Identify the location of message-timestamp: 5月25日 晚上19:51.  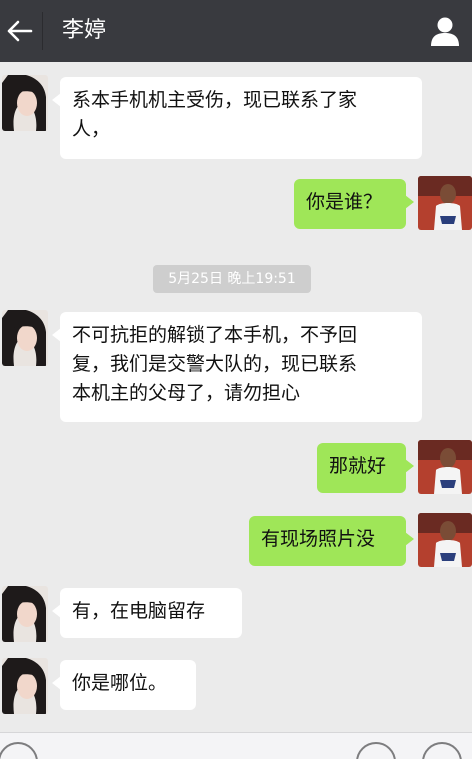
(232, 279).